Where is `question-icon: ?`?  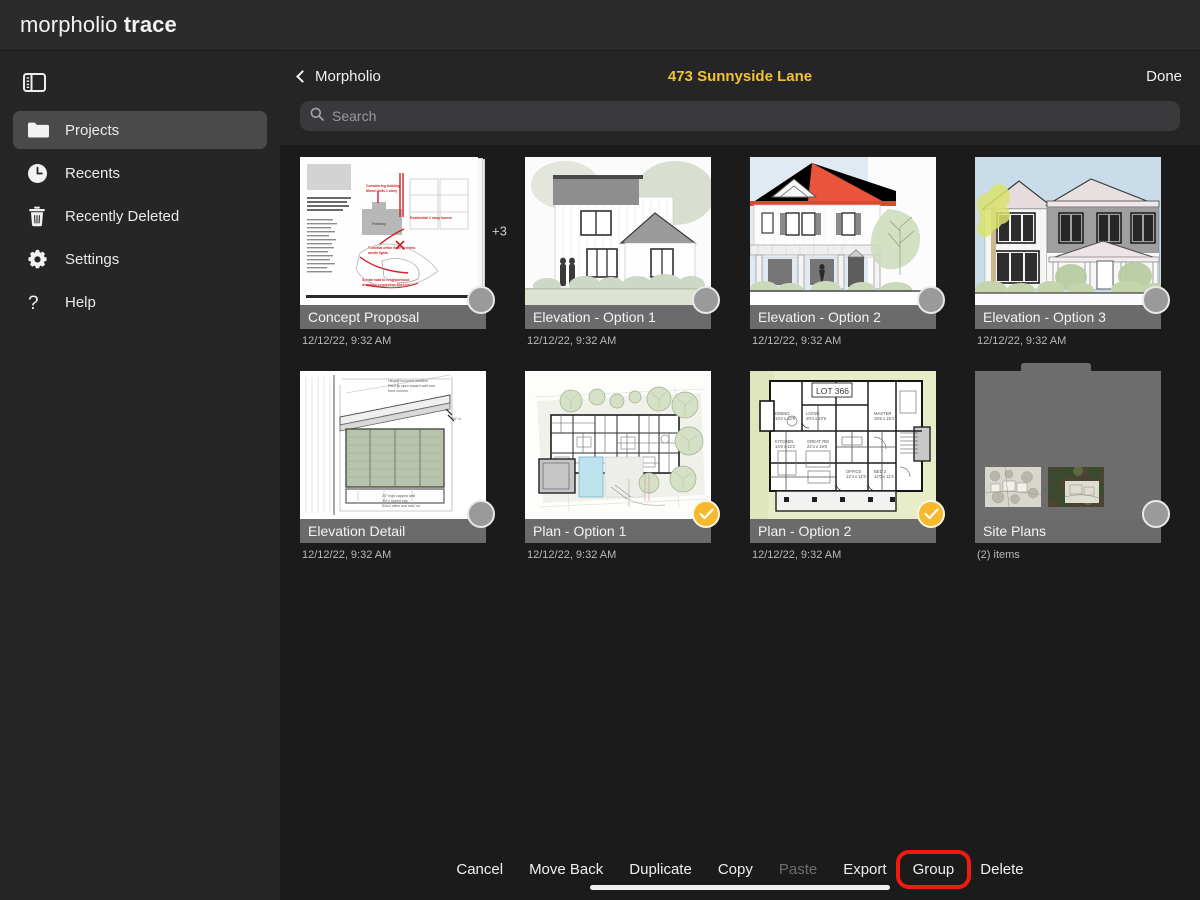 question-icon: ? is located at coordinates (40, 302).